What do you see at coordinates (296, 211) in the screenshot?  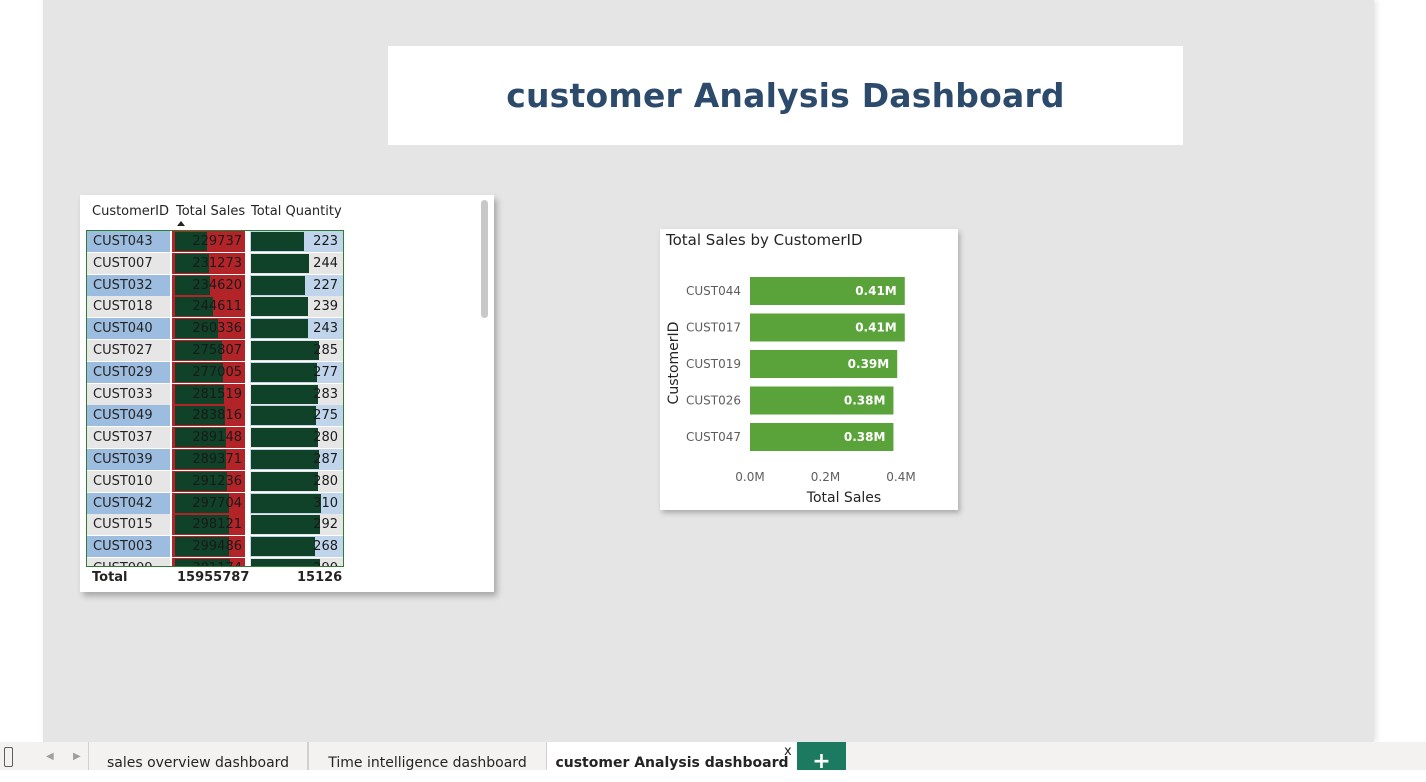 I see `header-total-quantity: Total Quantity` at bounding box center [296, 211].